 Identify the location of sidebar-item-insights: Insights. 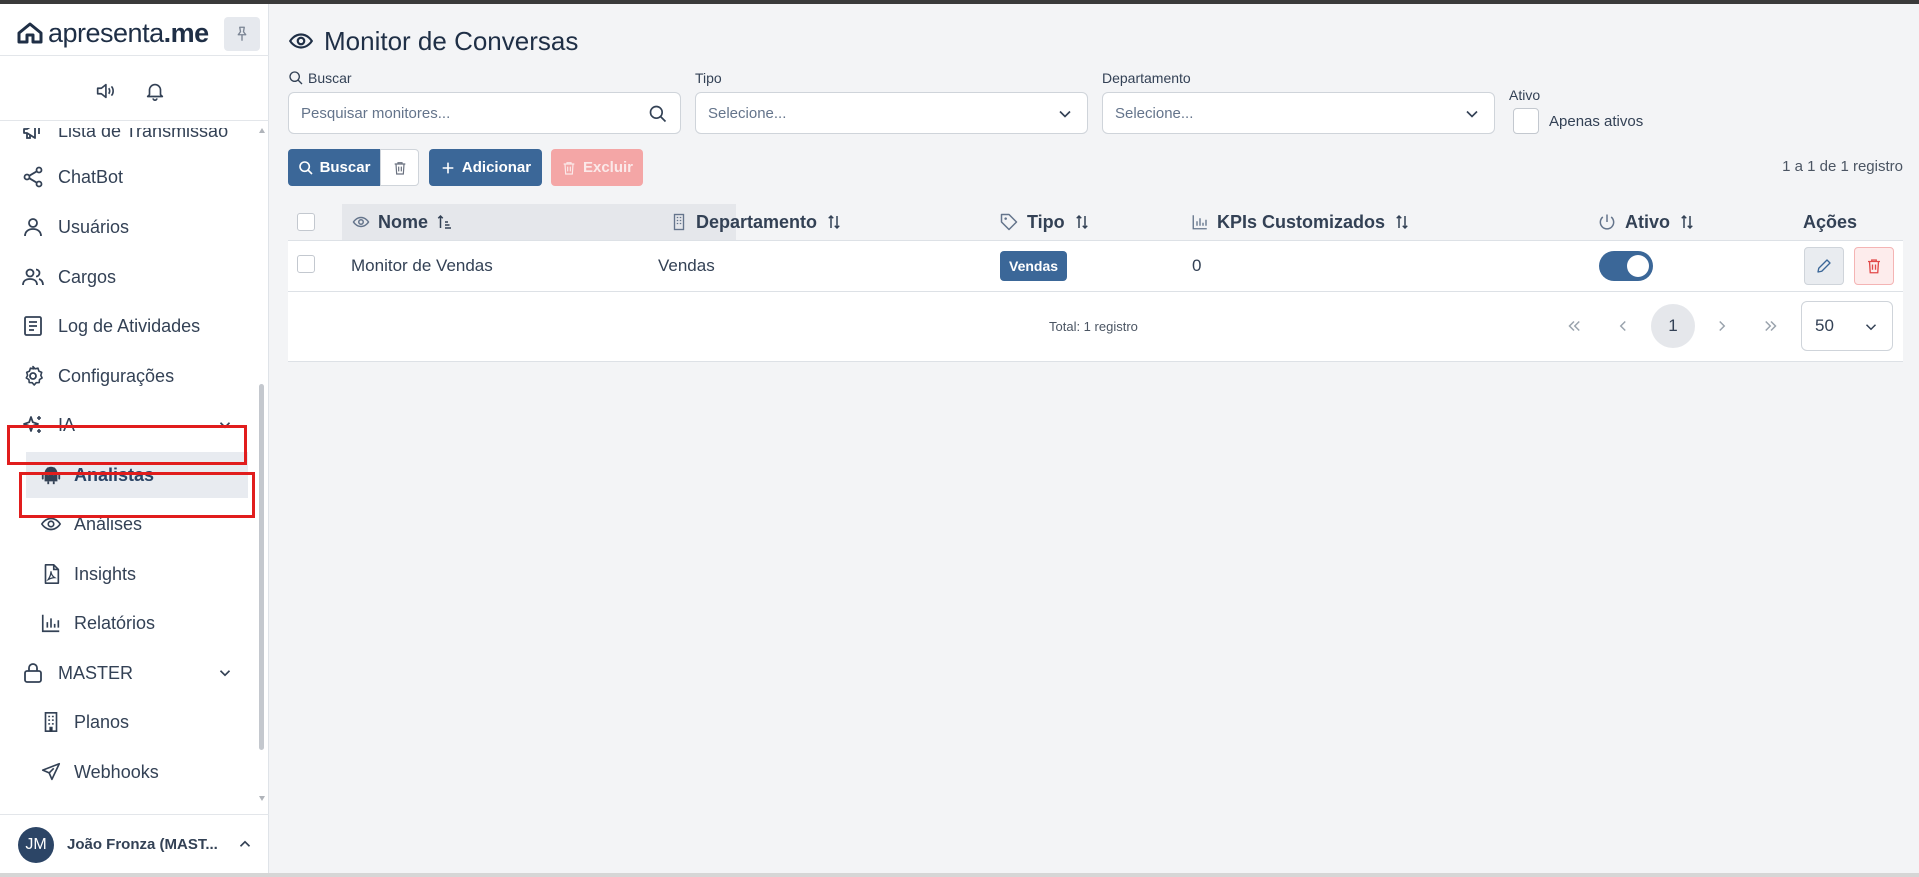
(129, 574).